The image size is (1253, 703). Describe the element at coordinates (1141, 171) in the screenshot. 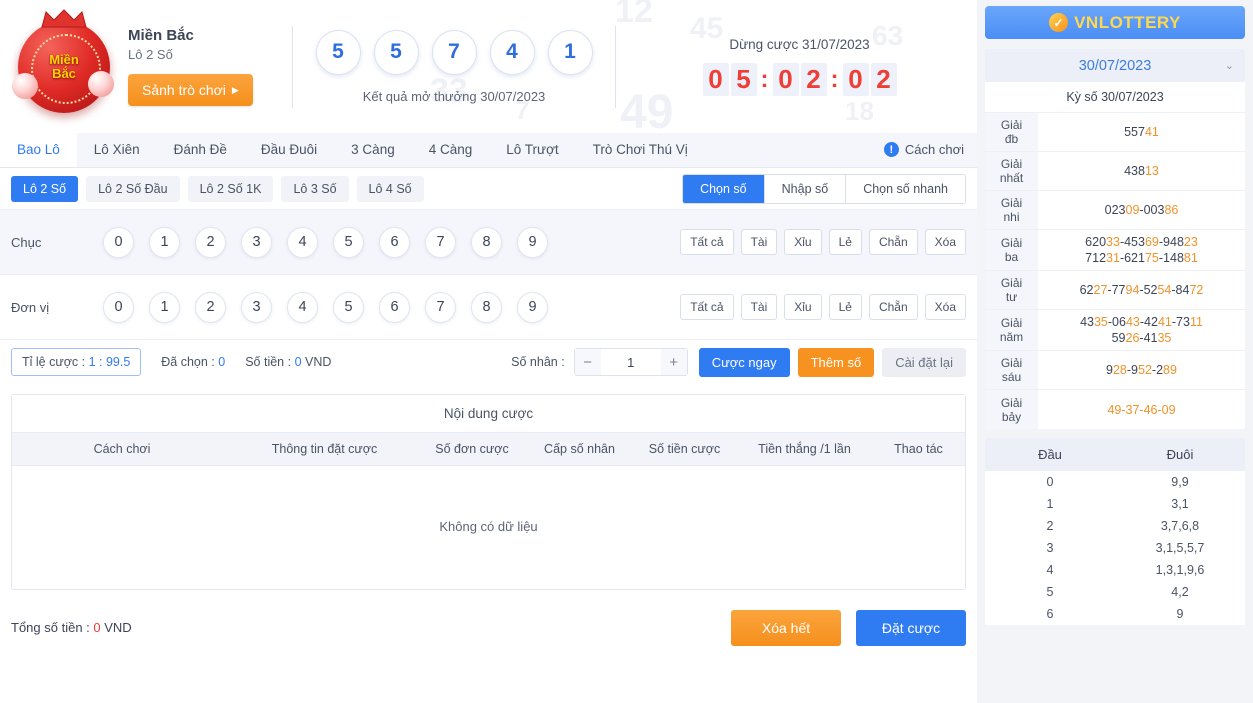

I see `prize-value: 43813` at that location.